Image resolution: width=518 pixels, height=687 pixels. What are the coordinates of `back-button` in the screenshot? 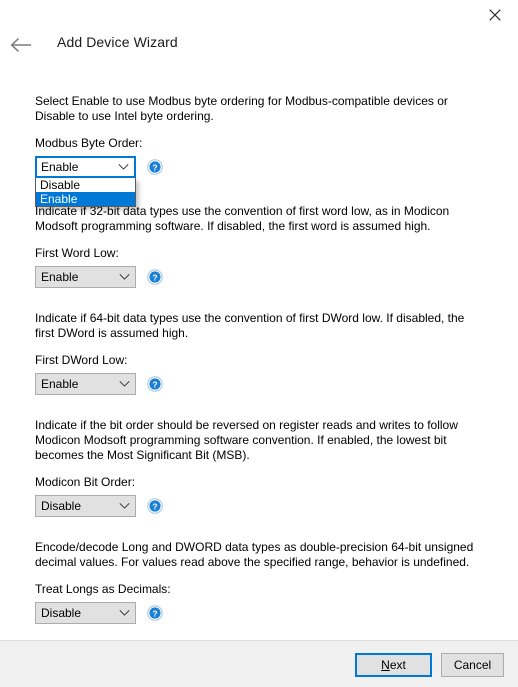 It's located at (21, 46).